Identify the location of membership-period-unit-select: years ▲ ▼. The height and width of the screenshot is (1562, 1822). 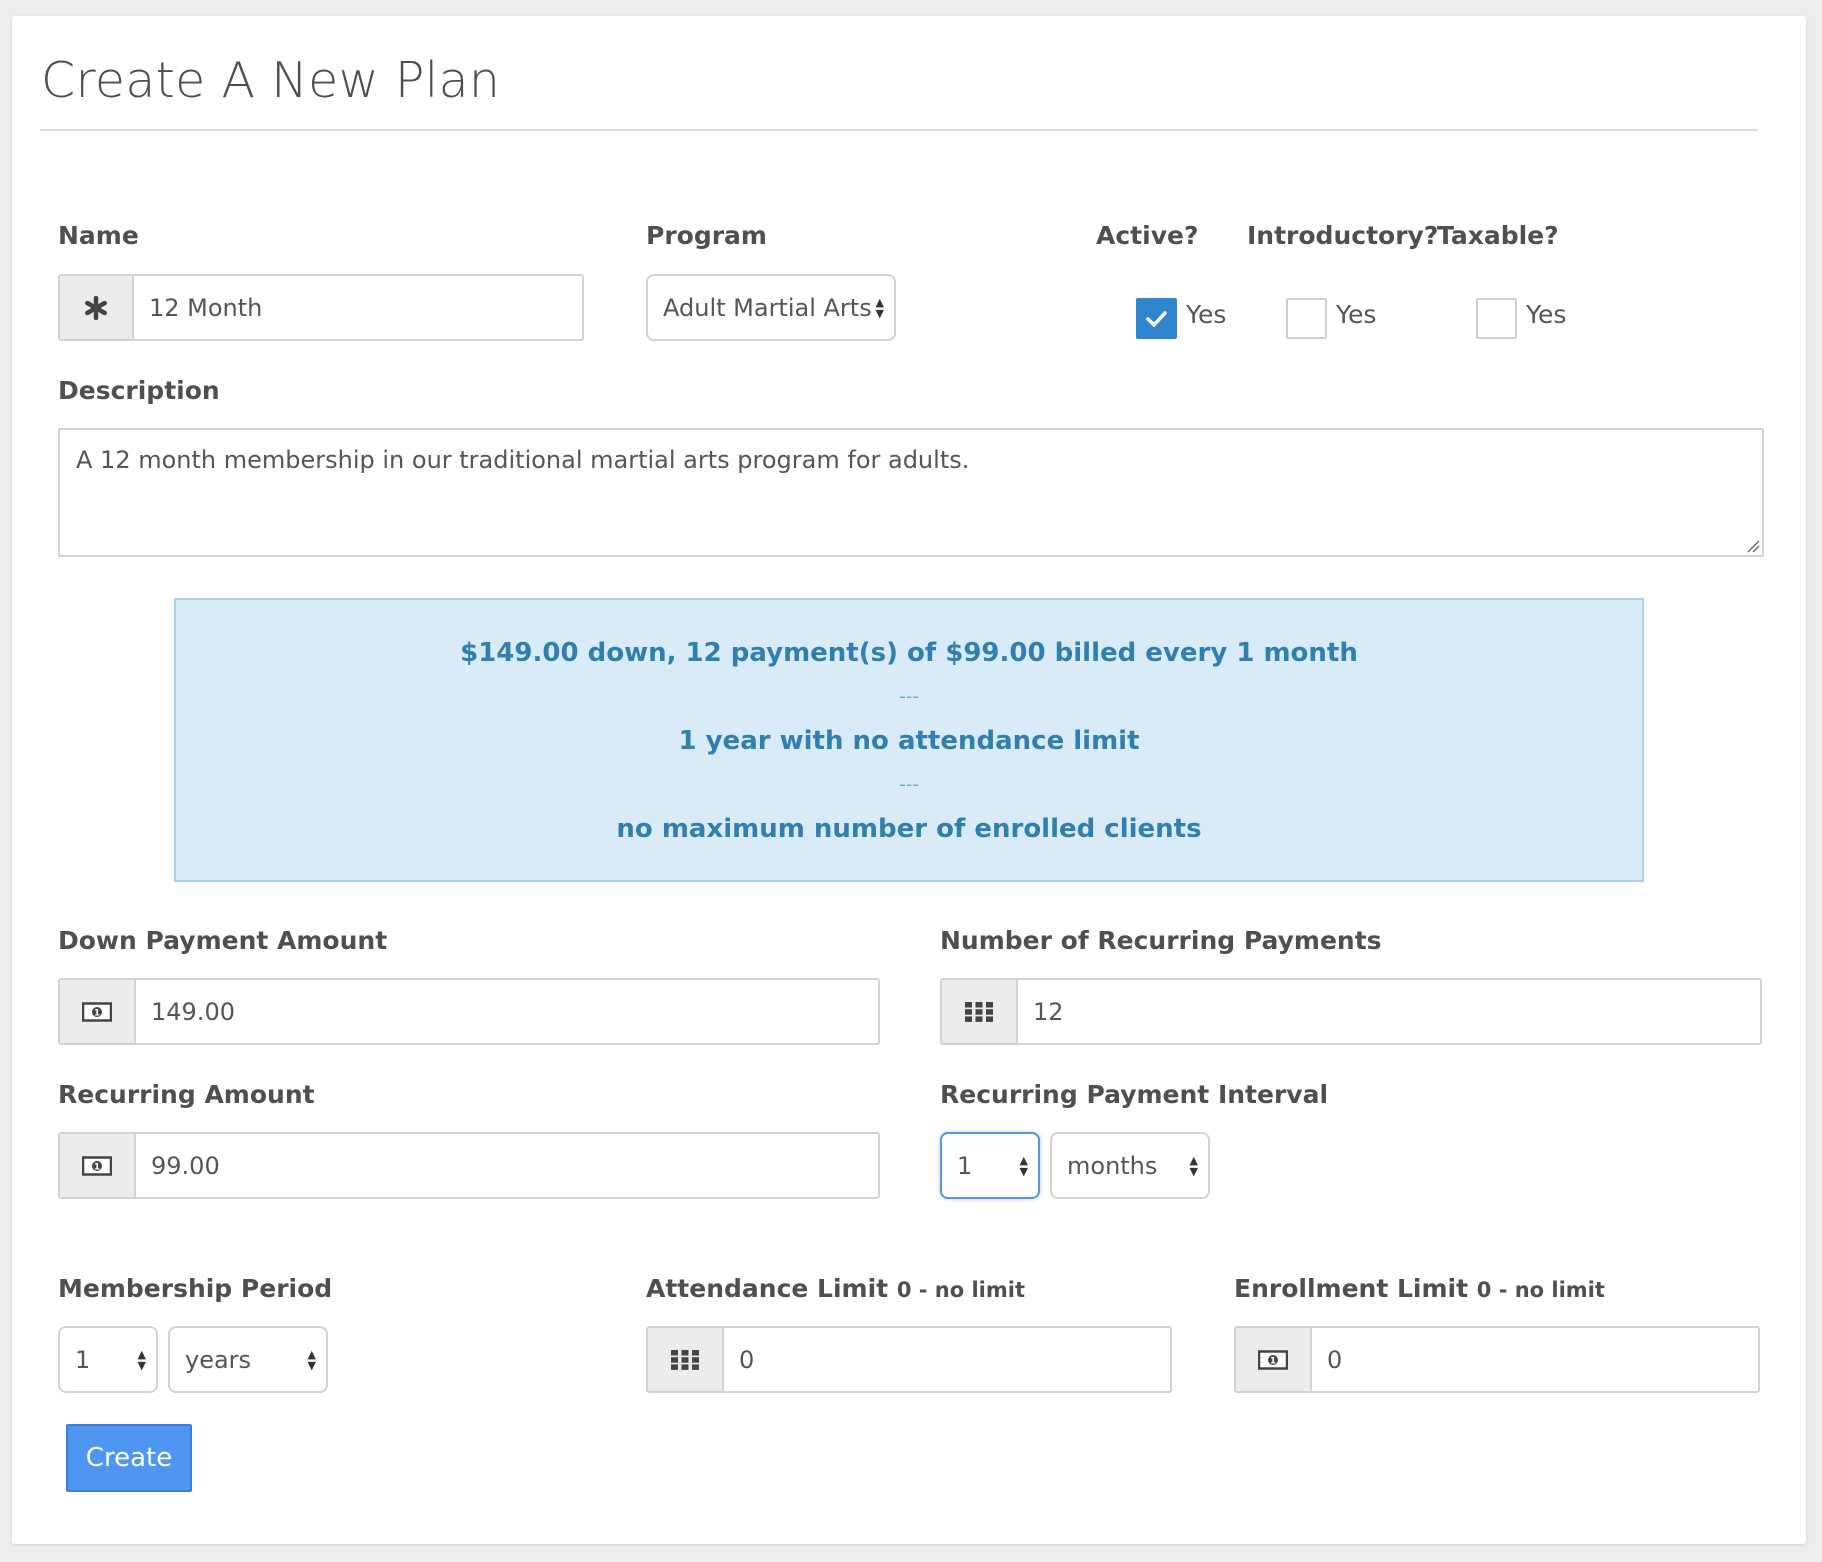
(248, 1359).